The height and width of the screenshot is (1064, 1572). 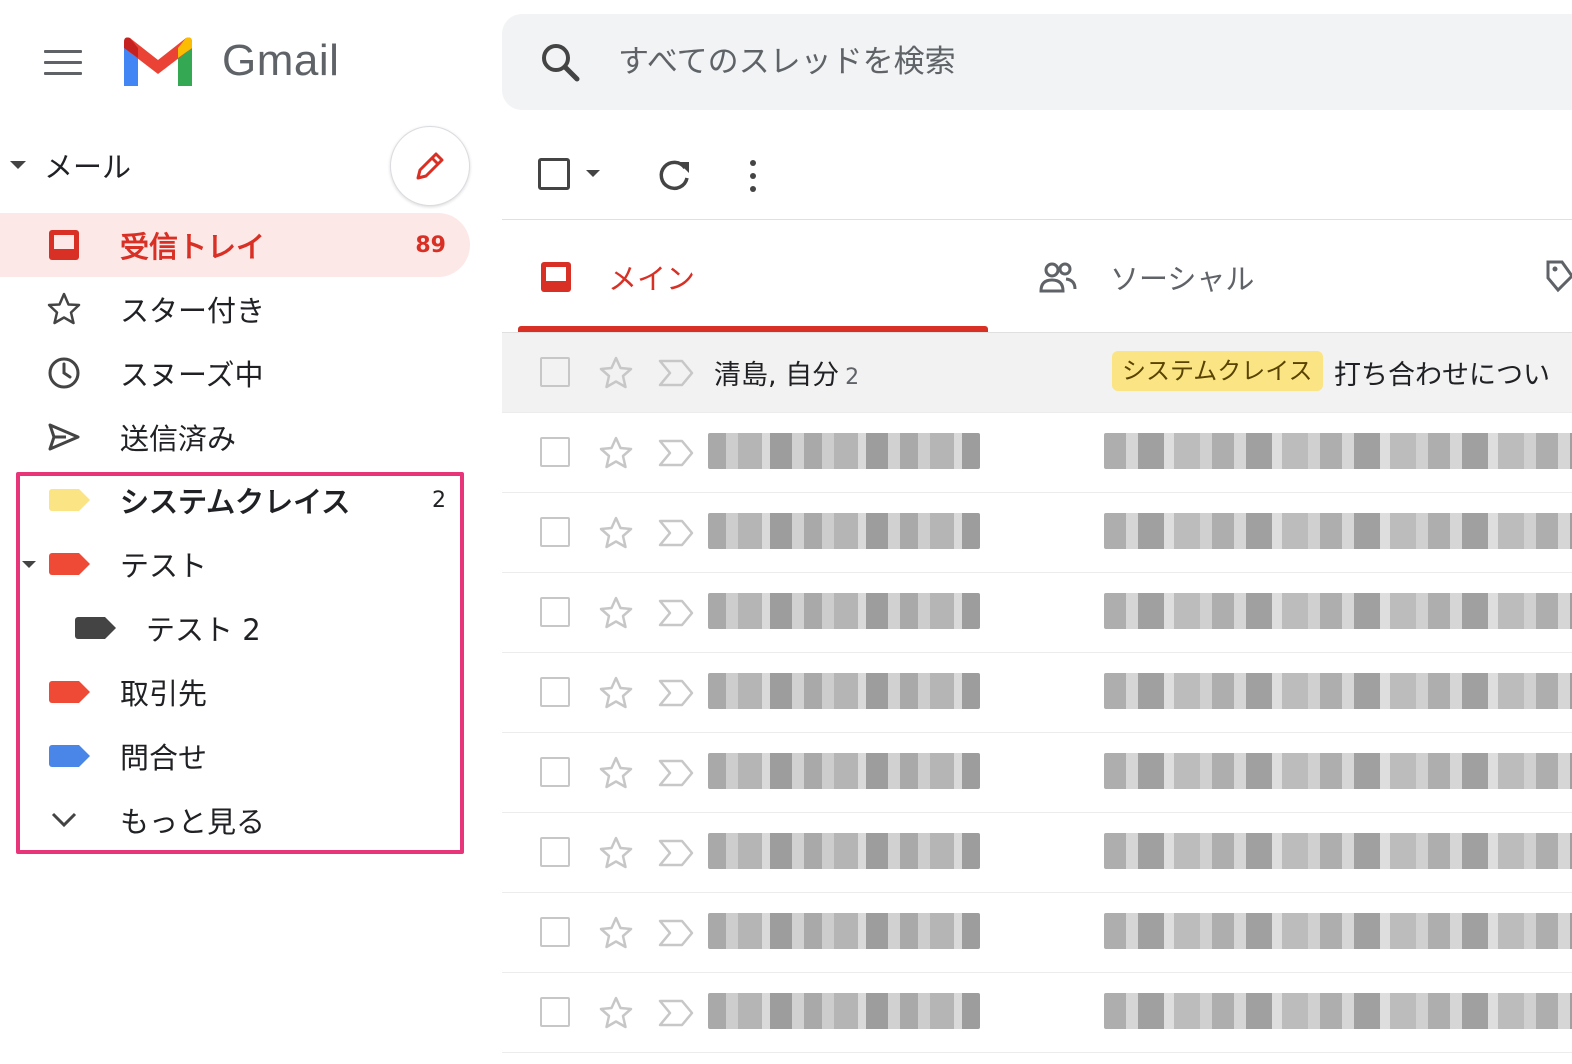 I want to click on toolbar-divider, so click(x=1037, y=219).